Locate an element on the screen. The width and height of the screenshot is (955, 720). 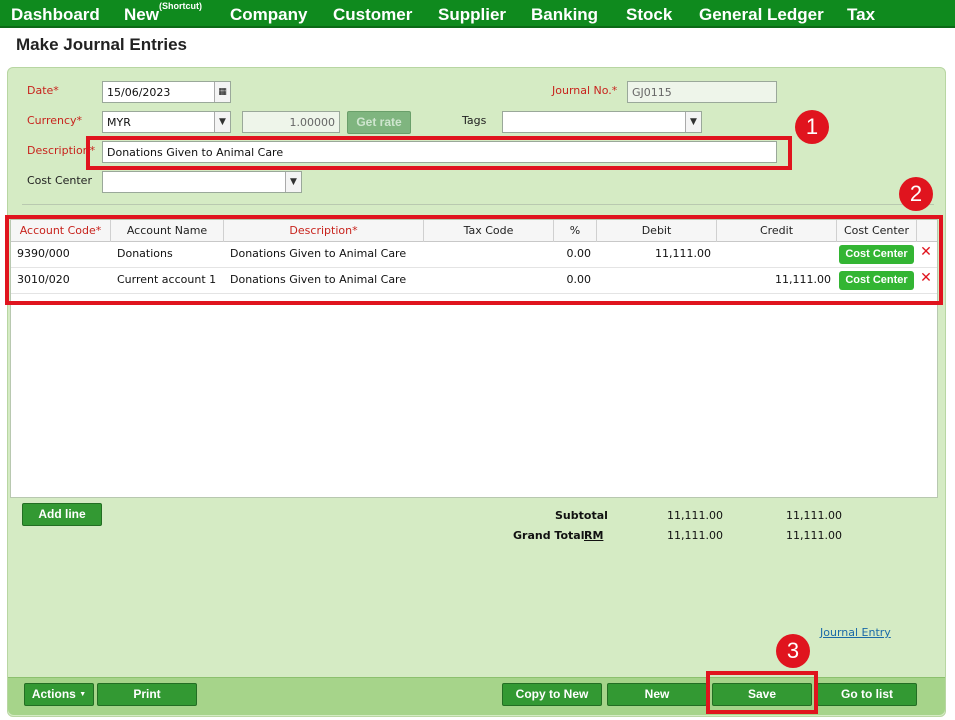
journal-no-value: GJ0115 is located at coordinates (652, 92).